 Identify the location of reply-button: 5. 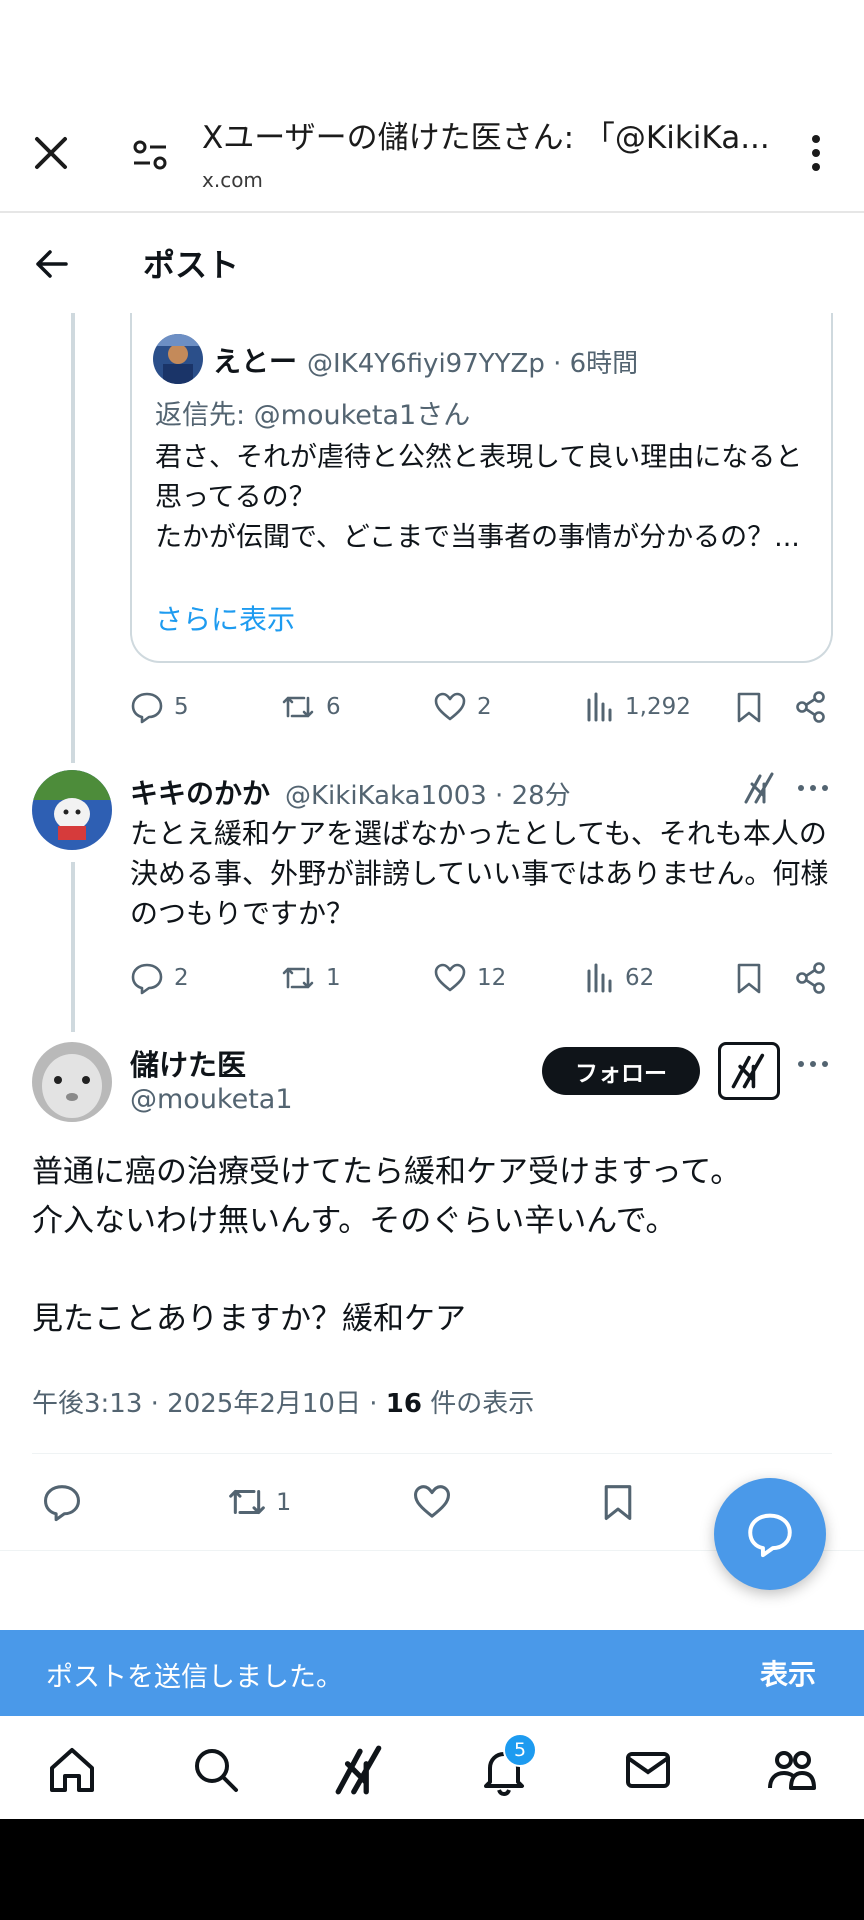
(159, 707).